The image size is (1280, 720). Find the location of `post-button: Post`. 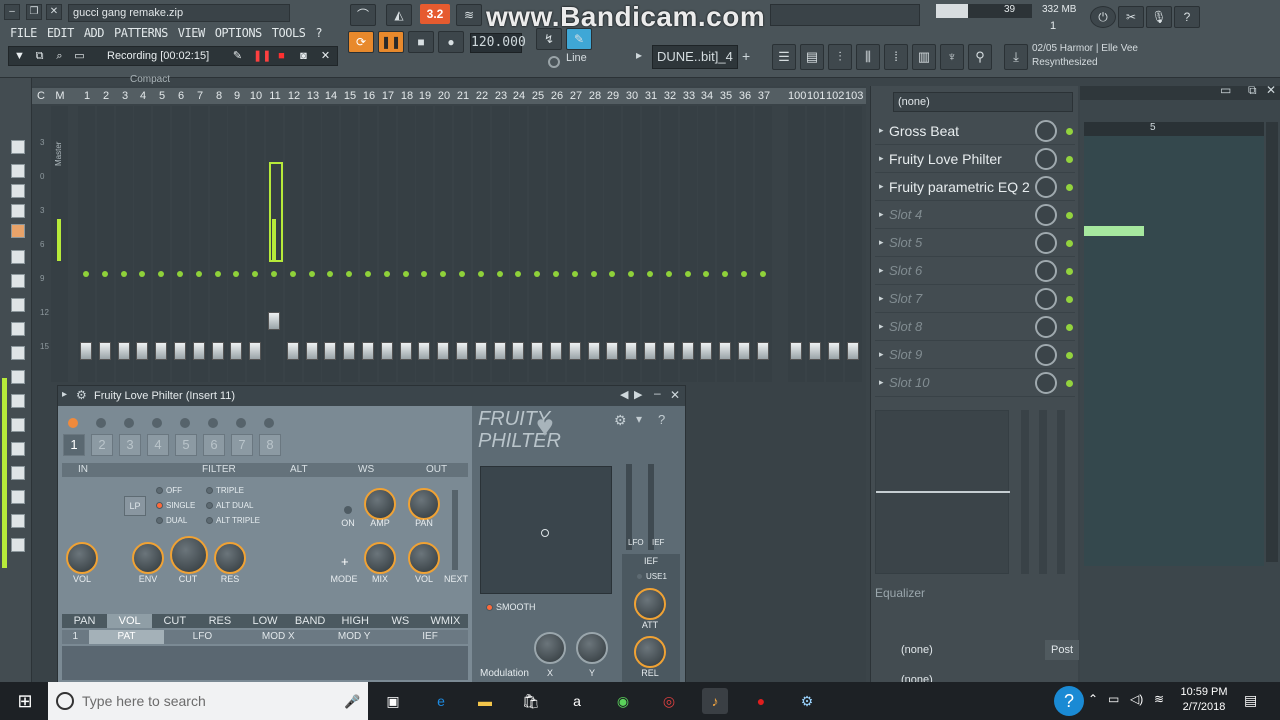

post-button: Post is located at coordinates (1062, 650).